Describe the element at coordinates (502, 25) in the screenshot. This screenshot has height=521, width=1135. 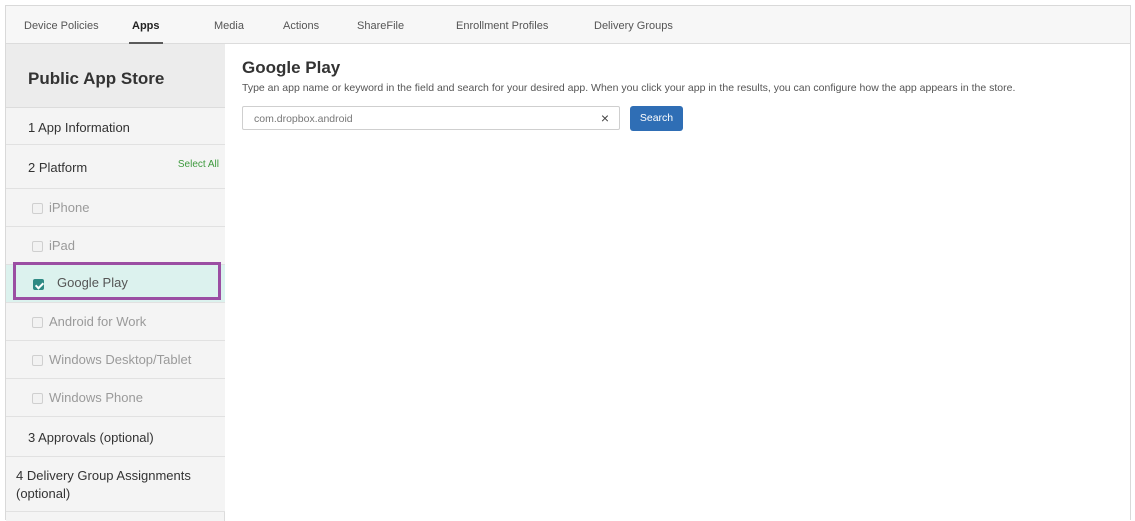
I see `tab-enrollment-profiles: Enrollment Profiles` at that location.